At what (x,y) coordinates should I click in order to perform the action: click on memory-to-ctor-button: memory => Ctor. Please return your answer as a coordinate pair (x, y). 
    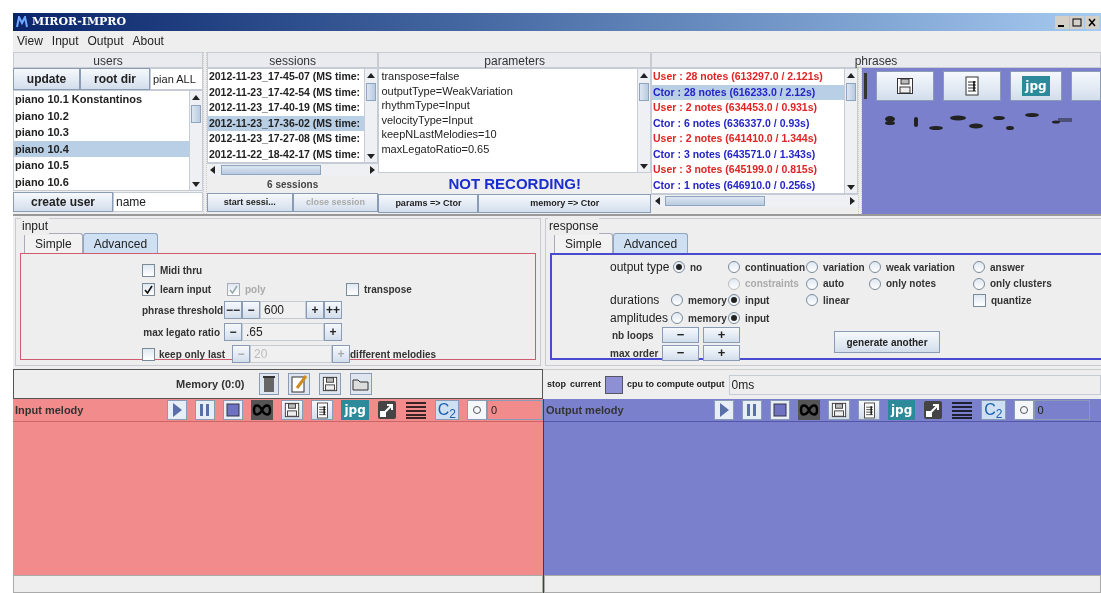
    Looking at the image, I should click on (564, 203).